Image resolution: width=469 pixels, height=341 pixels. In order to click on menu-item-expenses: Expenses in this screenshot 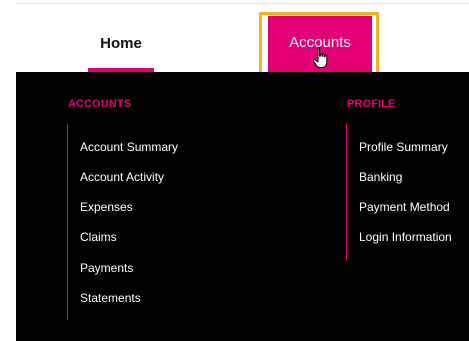, I will do `click(106, 207)`.